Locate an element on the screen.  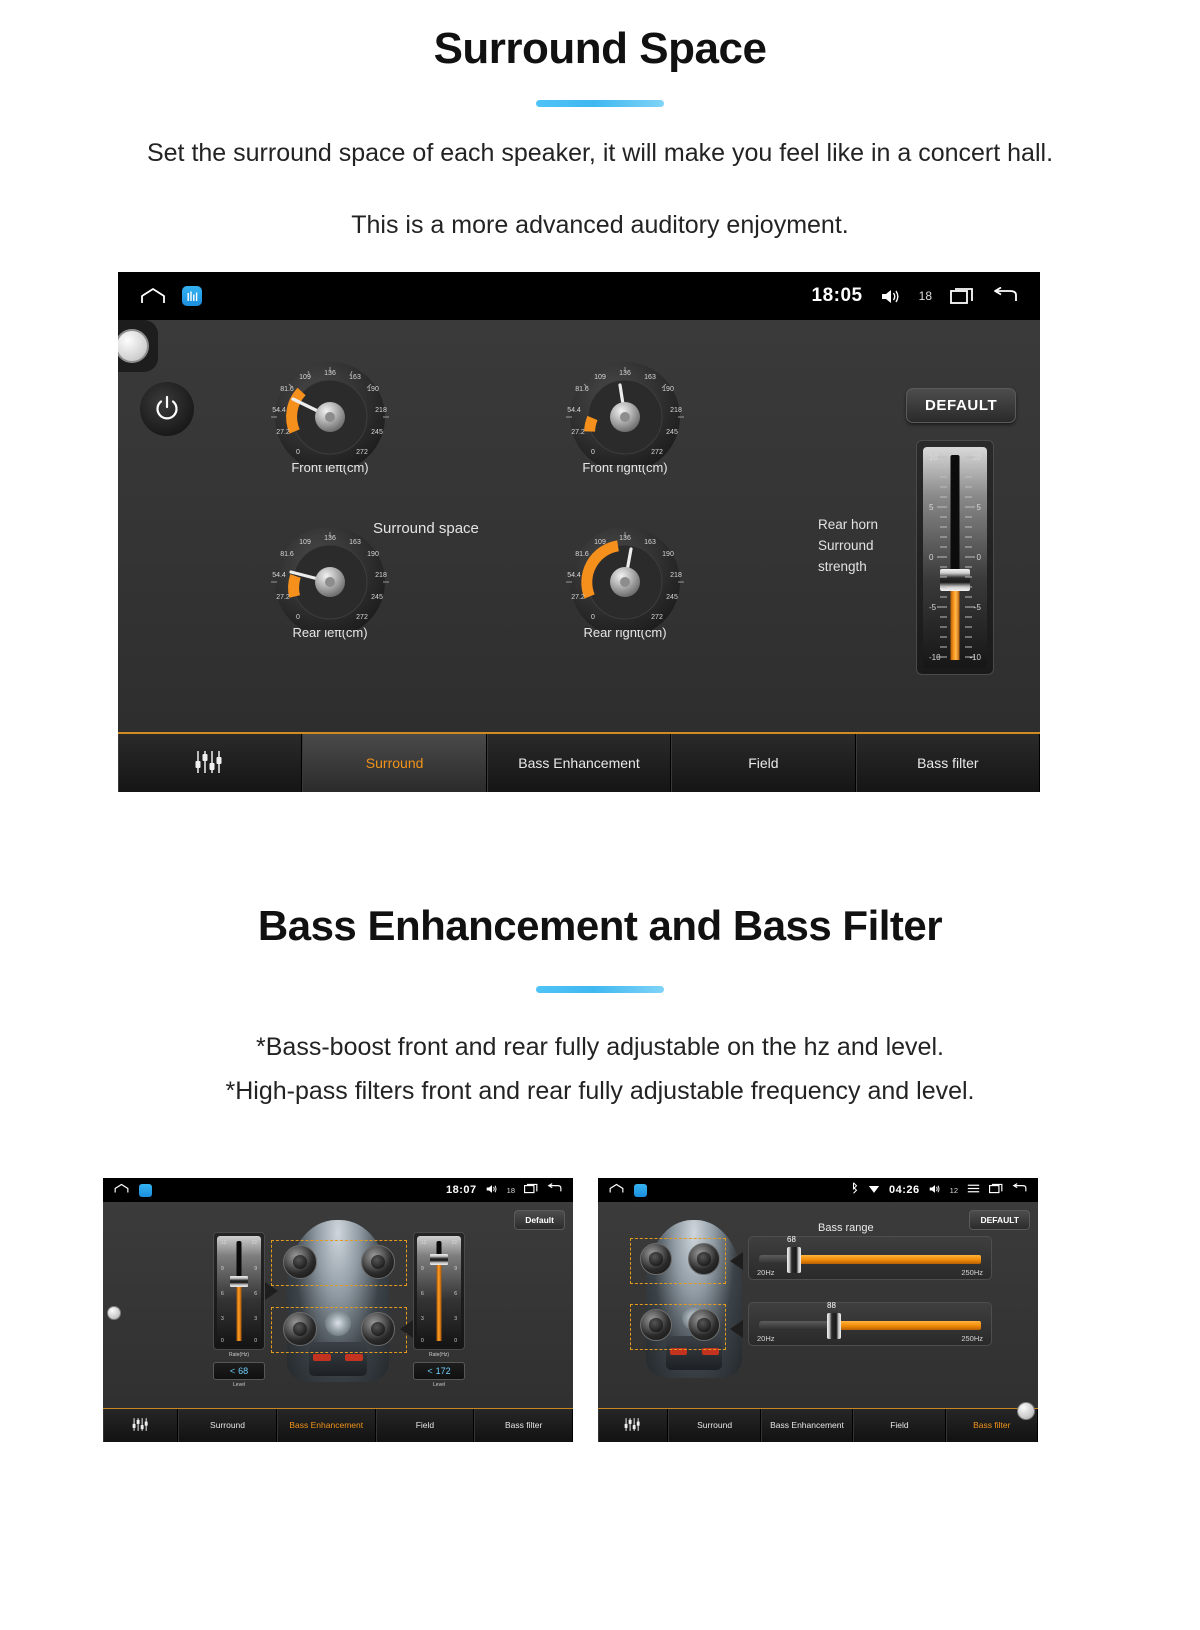
svg-text: 245 is located at coordinates (672, 597).